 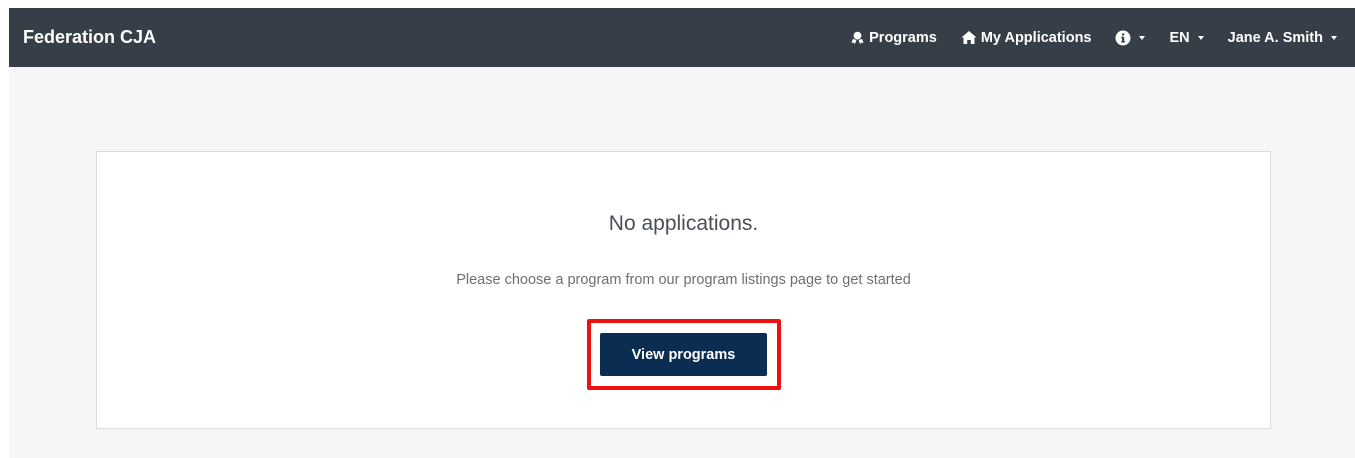 What do you see at coordinates (903, 37) in the screenshot?
I see `nav-programs-label: Programs` at bounding box center [903, 37].